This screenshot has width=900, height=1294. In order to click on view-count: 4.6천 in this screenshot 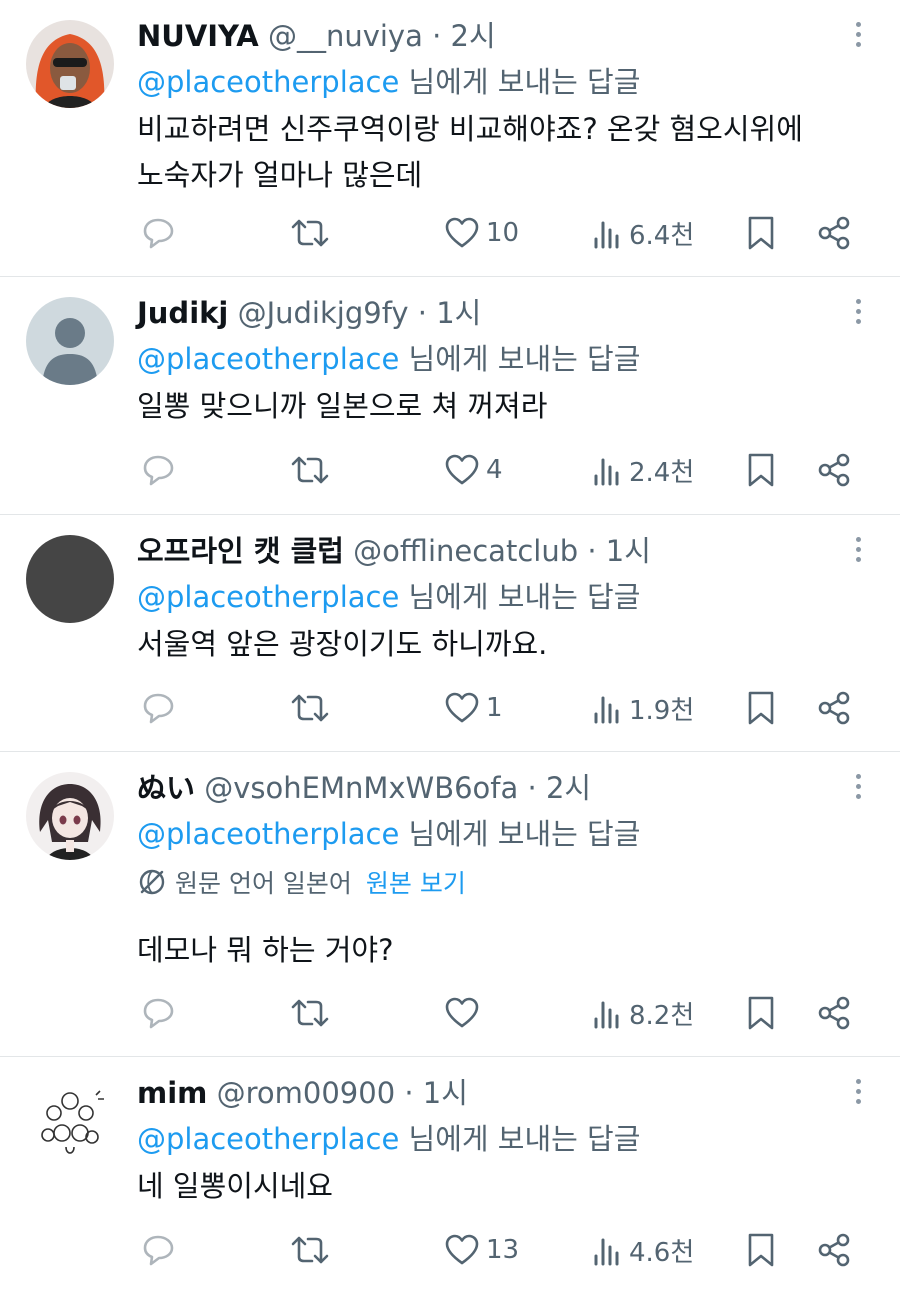, I will do `click(662, 1252)`.